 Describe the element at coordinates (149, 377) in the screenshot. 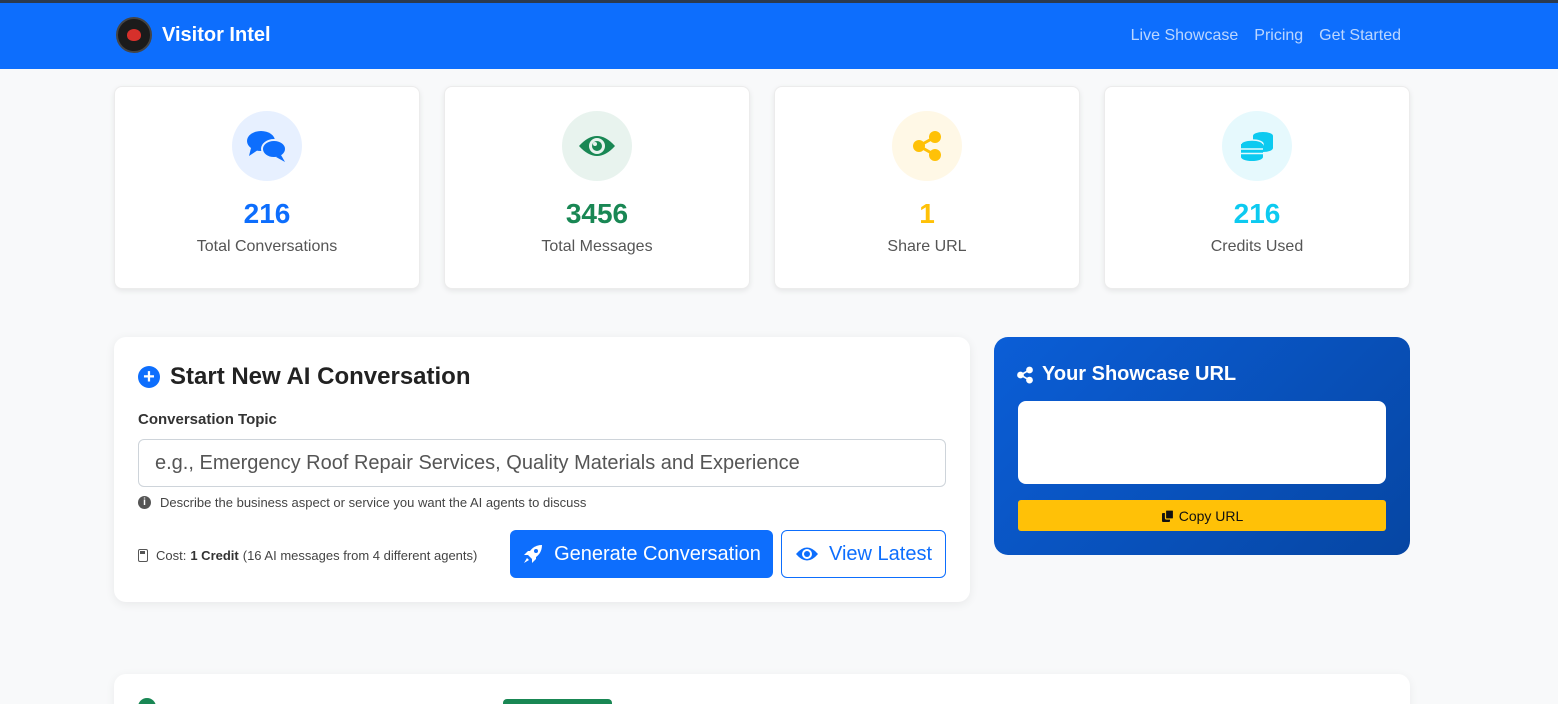

I see `plus-circle-icon: +` at that location.